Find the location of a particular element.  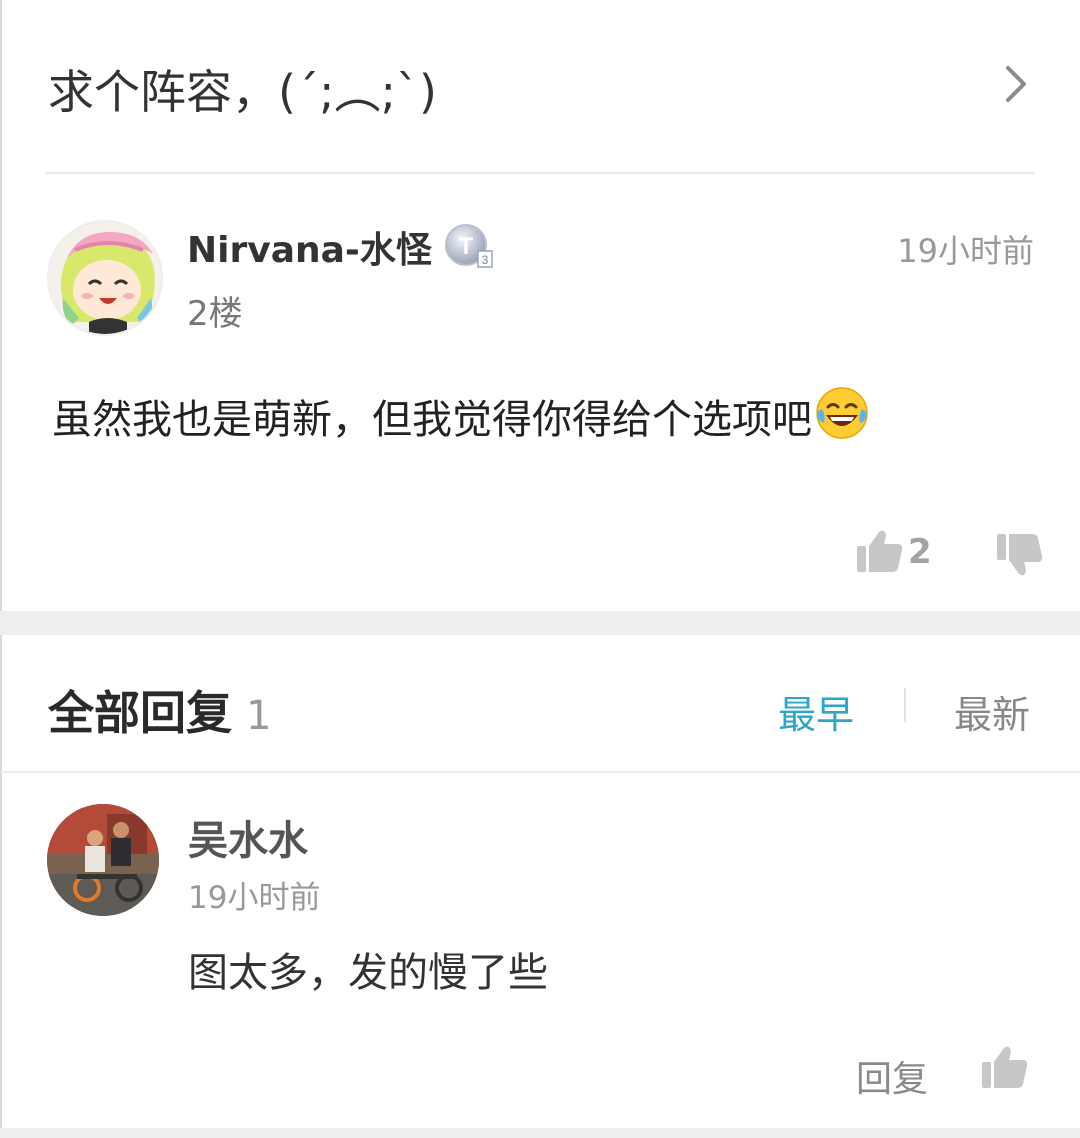

reply-username: 吴水水 is located at coordinates (248, 837).